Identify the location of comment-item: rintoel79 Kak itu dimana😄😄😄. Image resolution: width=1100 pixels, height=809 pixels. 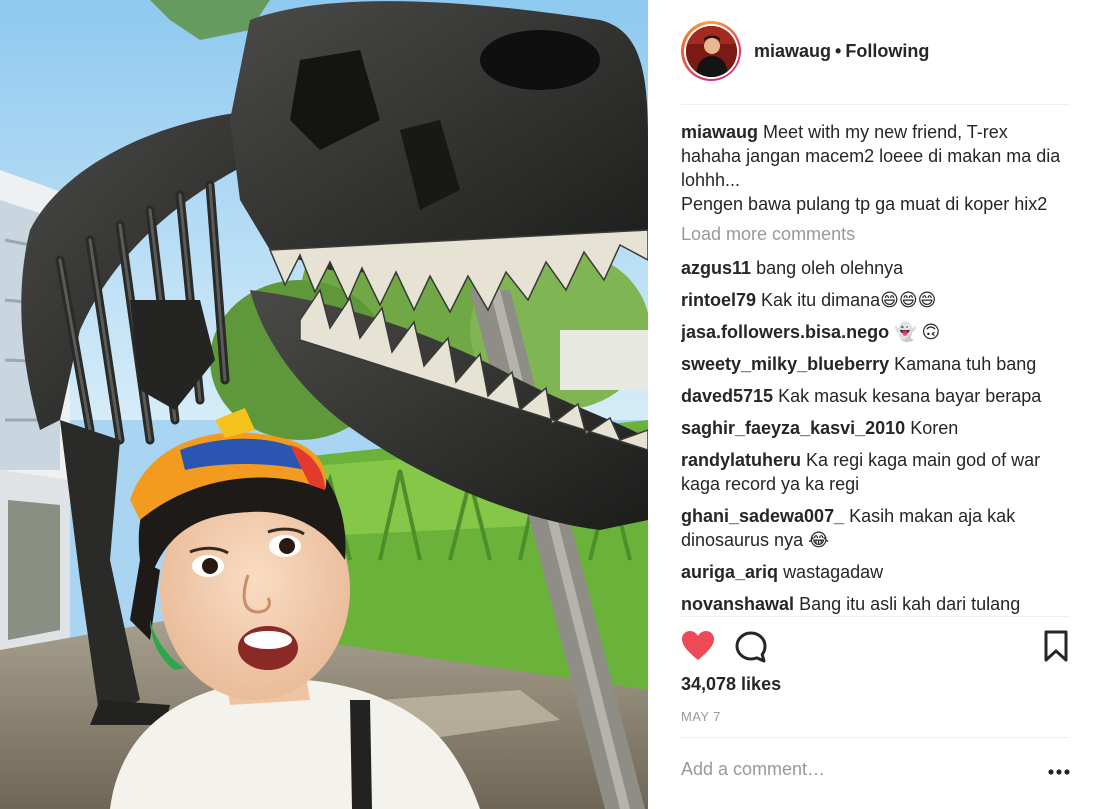
(875, 300).